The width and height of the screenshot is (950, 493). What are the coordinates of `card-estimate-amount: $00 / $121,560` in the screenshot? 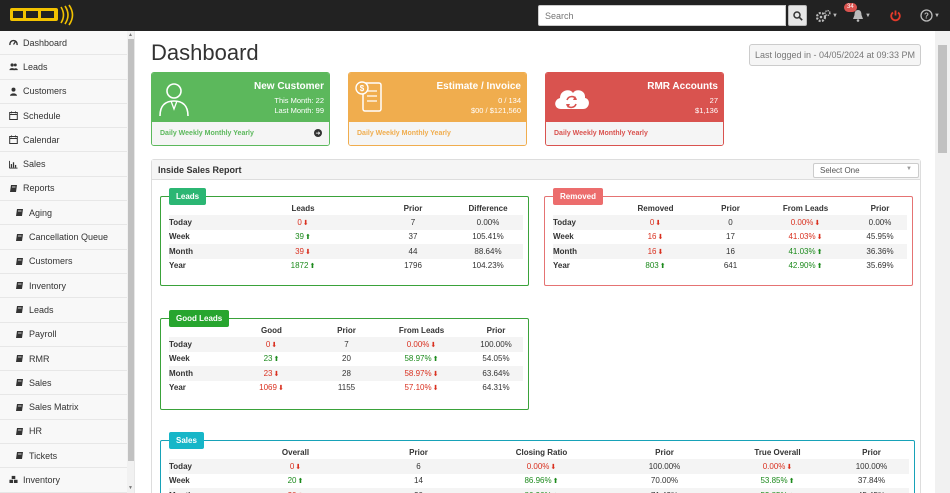 It's located at (495, 110).